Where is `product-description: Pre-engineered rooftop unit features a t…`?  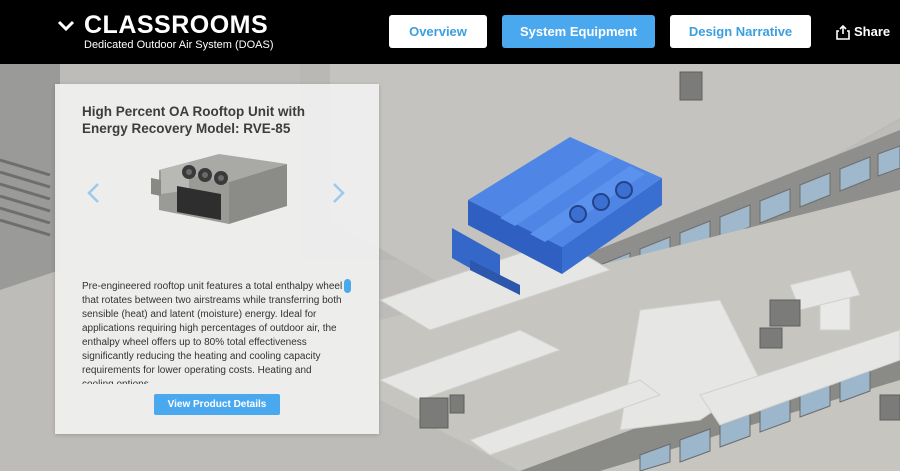 product-description: Pre-engineered rooftop unit features a t… is located at coordinates (212, 332).